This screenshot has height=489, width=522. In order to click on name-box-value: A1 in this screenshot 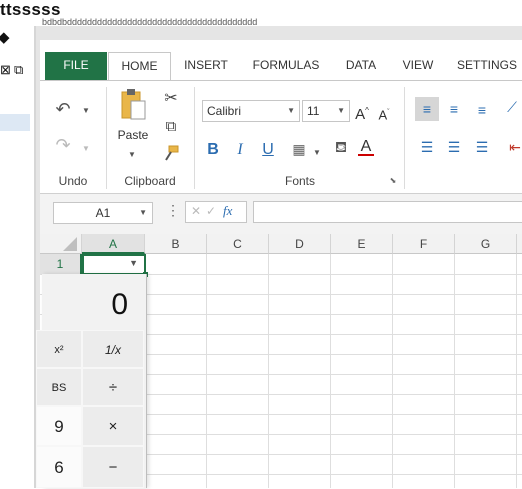, I will do `click(103, 213)`.